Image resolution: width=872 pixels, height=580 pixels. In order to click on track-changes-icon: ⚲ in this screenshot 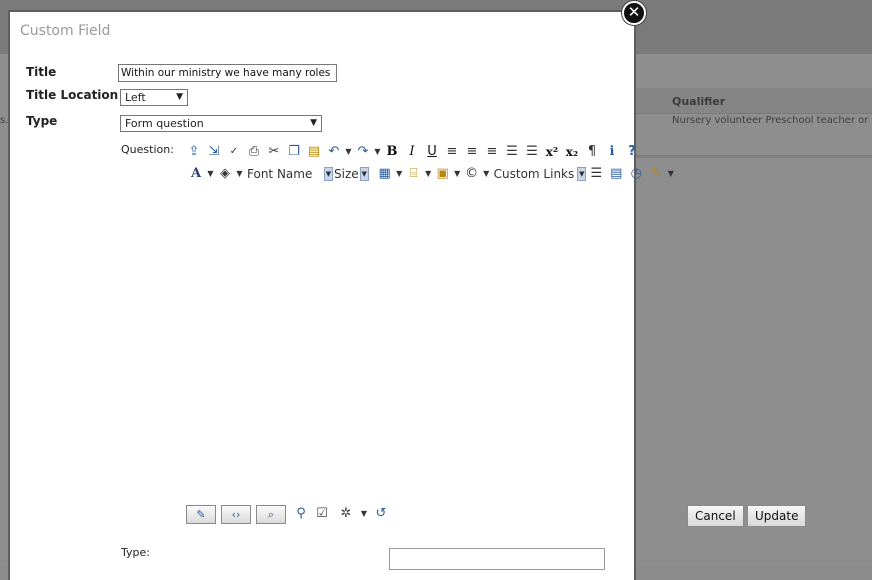, I will do `click(301, 514)`.